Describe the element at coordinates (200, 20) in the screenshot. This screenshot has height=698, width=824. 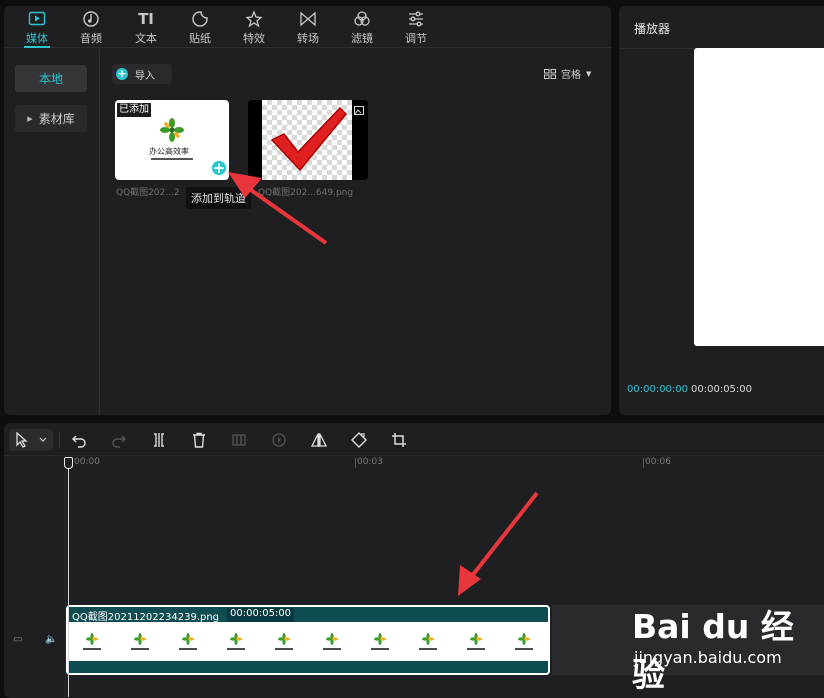
I see `sticker-icon` at that location.